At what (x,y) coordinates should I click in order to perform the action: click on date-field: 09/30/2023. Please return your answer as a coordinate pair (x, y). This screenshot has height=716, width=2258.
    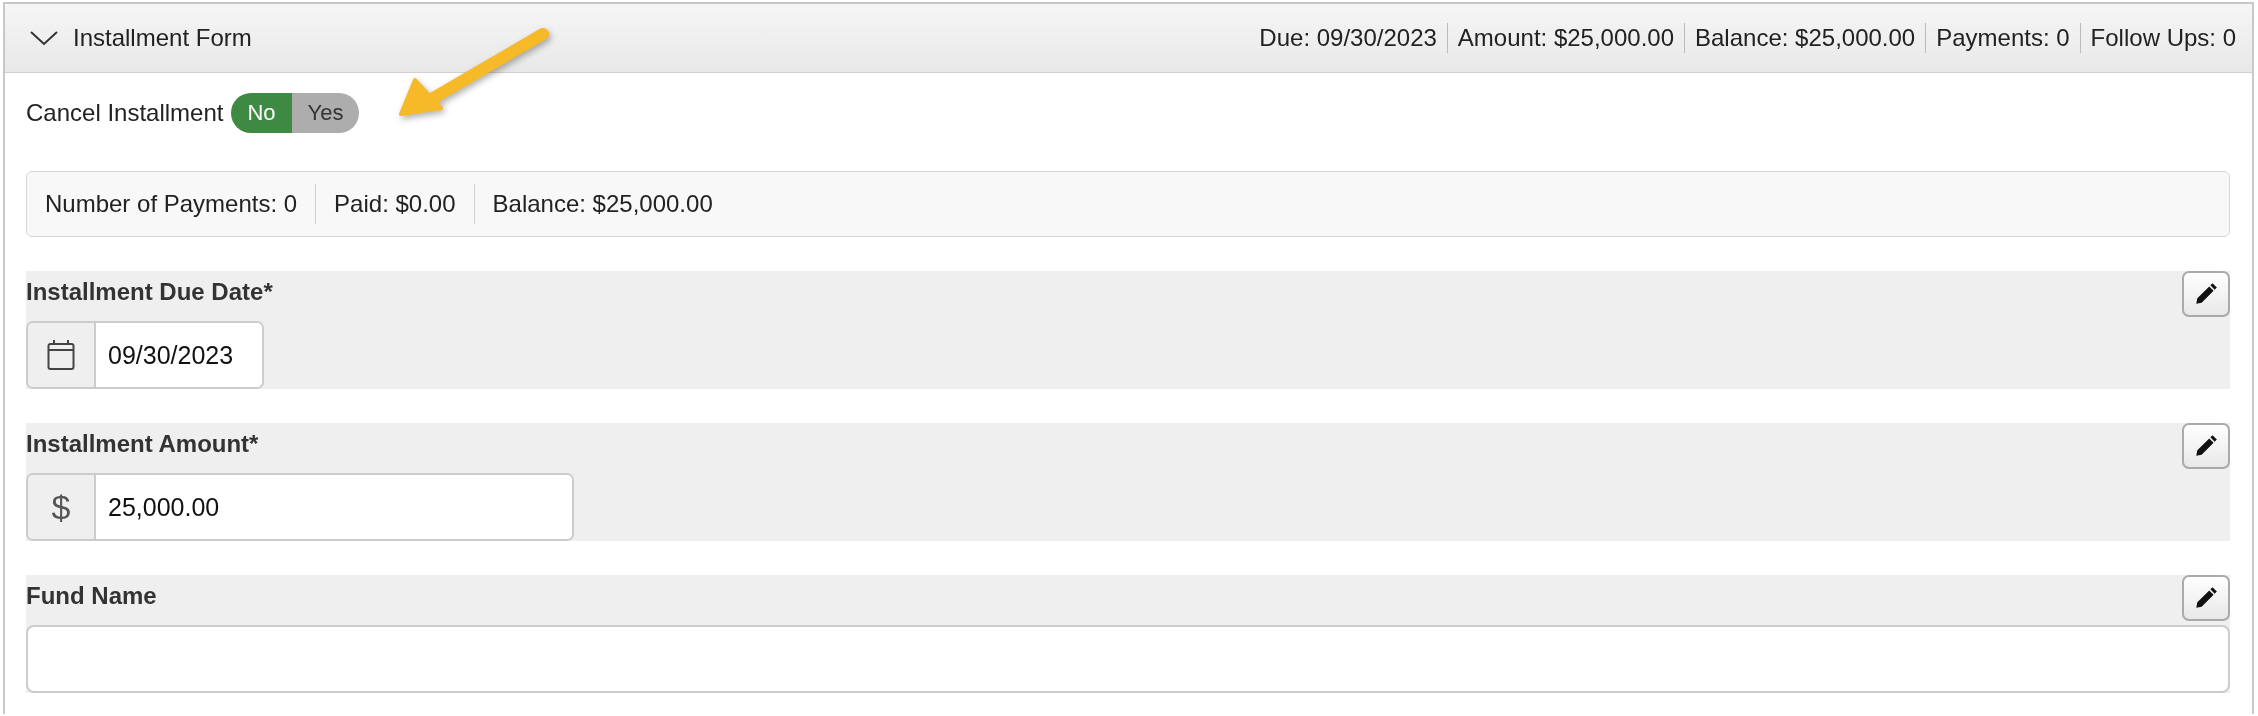
    Looking at the image, I should click on (145, 355).